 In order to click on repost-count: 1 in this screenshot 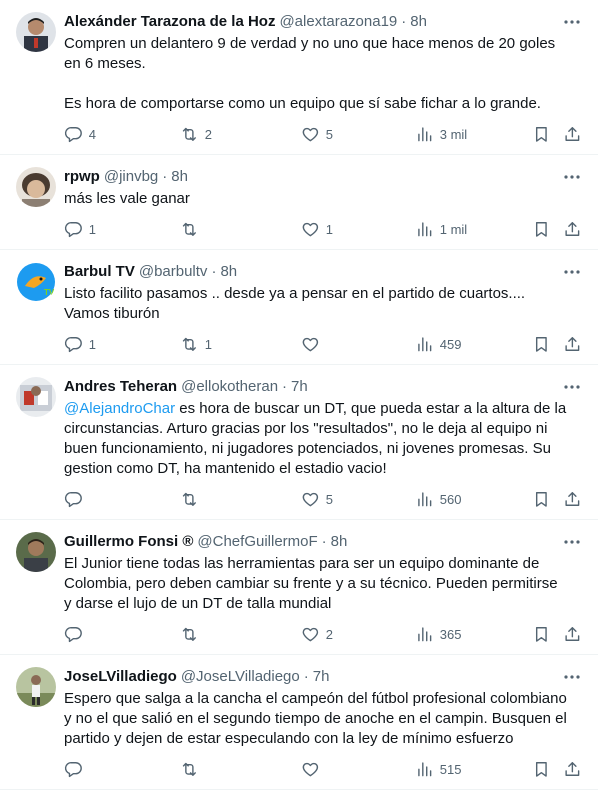, I will do `click(208, 344)`.